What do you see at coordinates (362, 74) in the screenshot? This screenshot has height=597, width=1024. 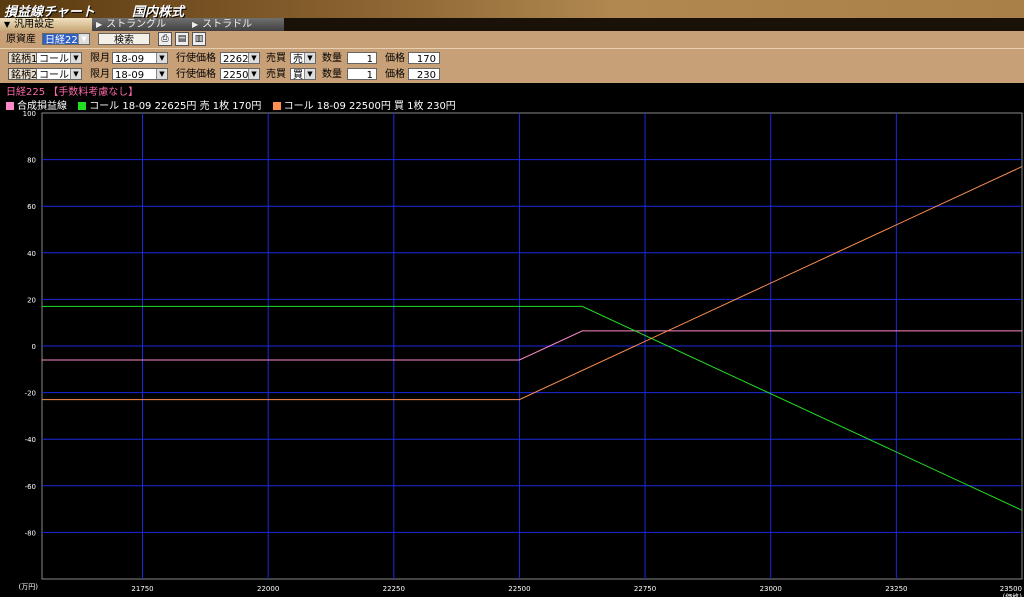 I see `leg2-qty-input: 1` at bounding box center [362, 74].